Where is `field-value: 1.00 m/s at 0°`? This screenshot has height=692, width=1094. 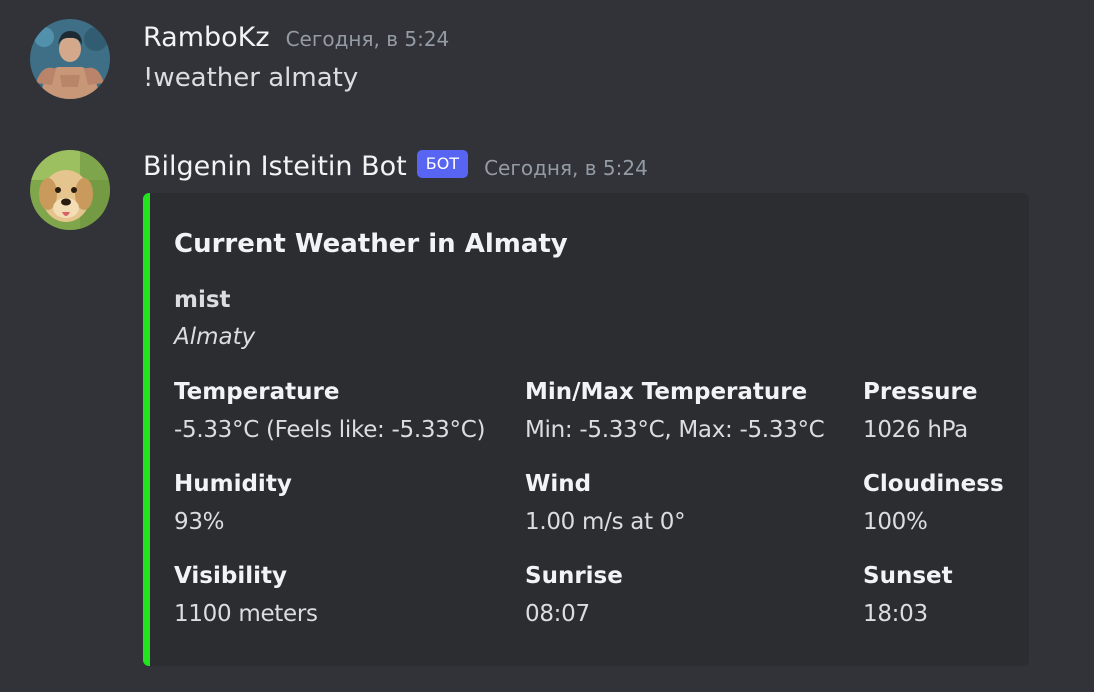
field-value: 1.00 m/s at 0° is located at coordinates (605, 522).